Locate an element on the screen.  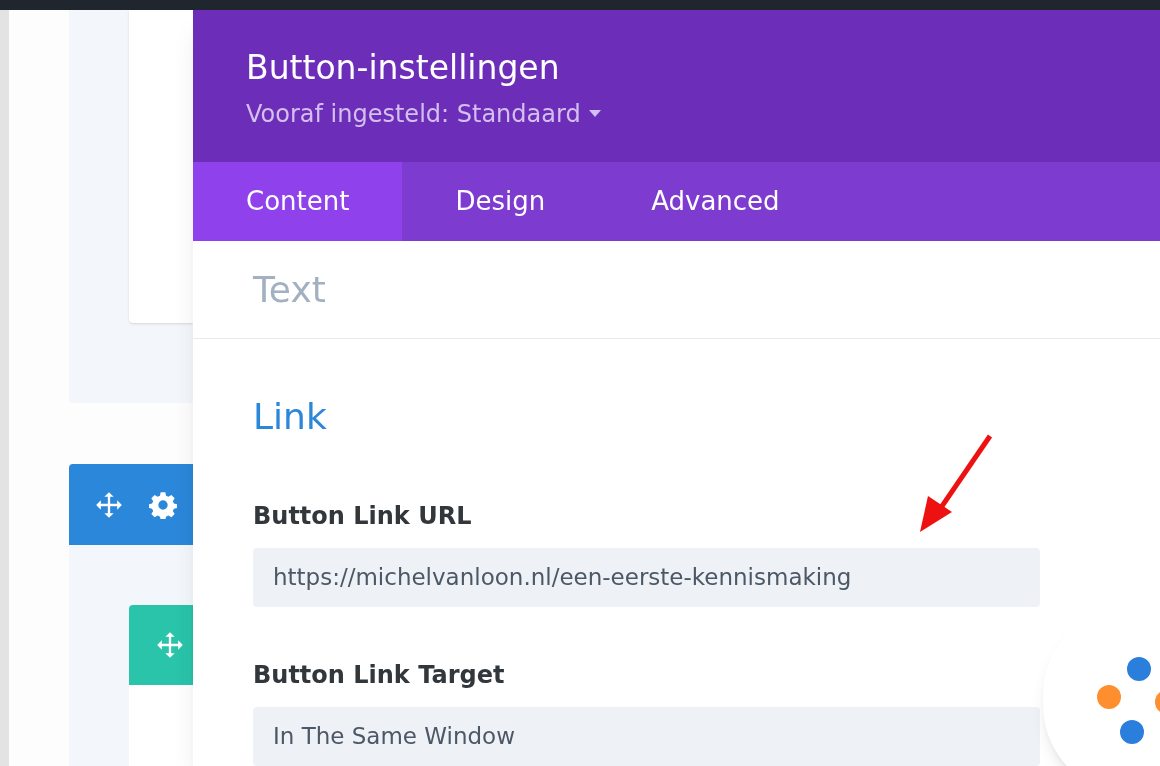
modal-title: Button-instellingen is located at coordinates (403, 68).